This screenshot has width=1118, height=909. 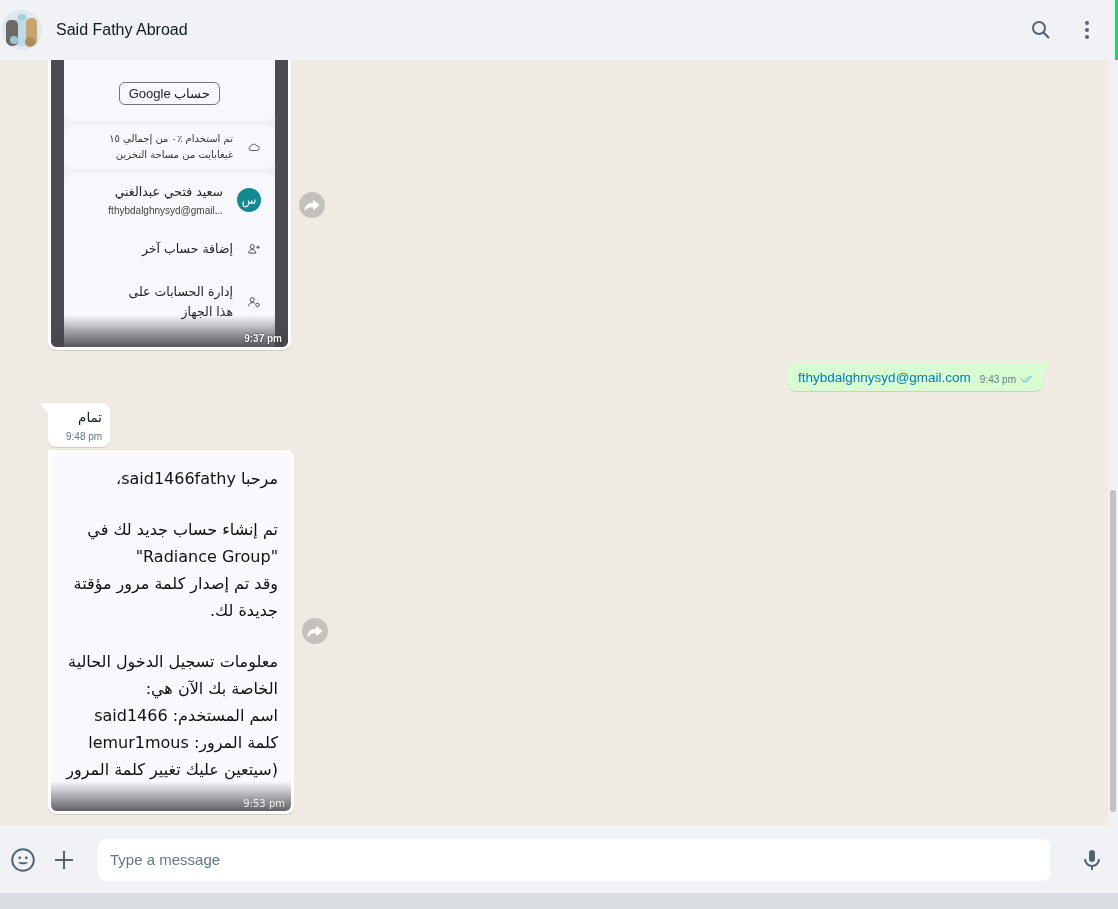 I want to click on storage-text: تم استخدام ٪٠ من إجمالي ١٥ غيغابايت من مساحة التخزين, so click(x=170, y=147).